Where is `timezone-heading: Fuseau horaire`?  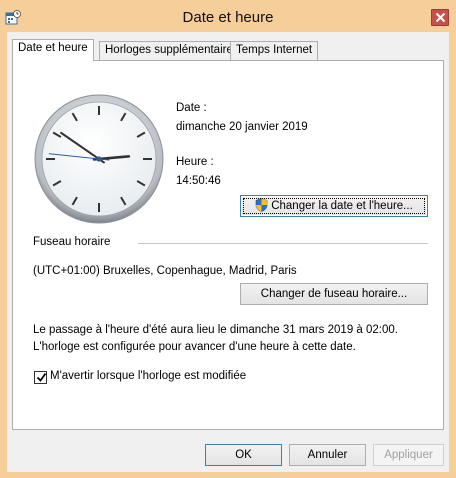
timezone-heading: Fuseau horaire is located at coordinates (72, 242).